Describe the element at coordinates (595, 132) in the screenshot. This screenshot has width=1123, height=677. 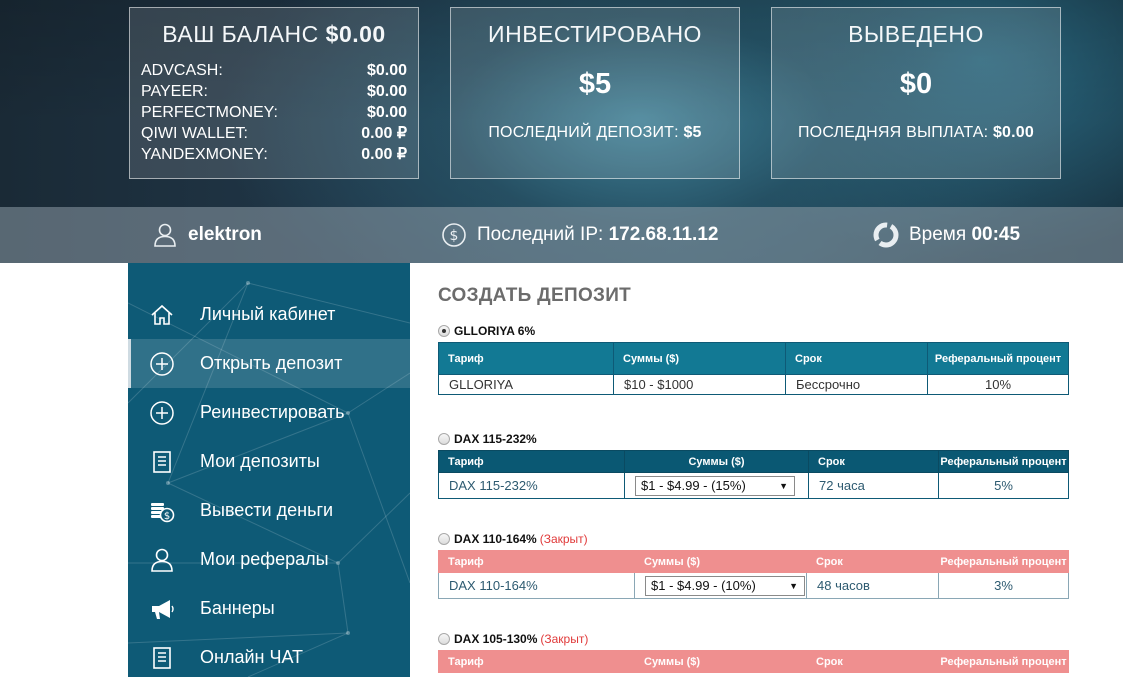
I see `last-deposit: ПОСЛЕДНИЙ ДЕПОЗИТ: $5` at that location.